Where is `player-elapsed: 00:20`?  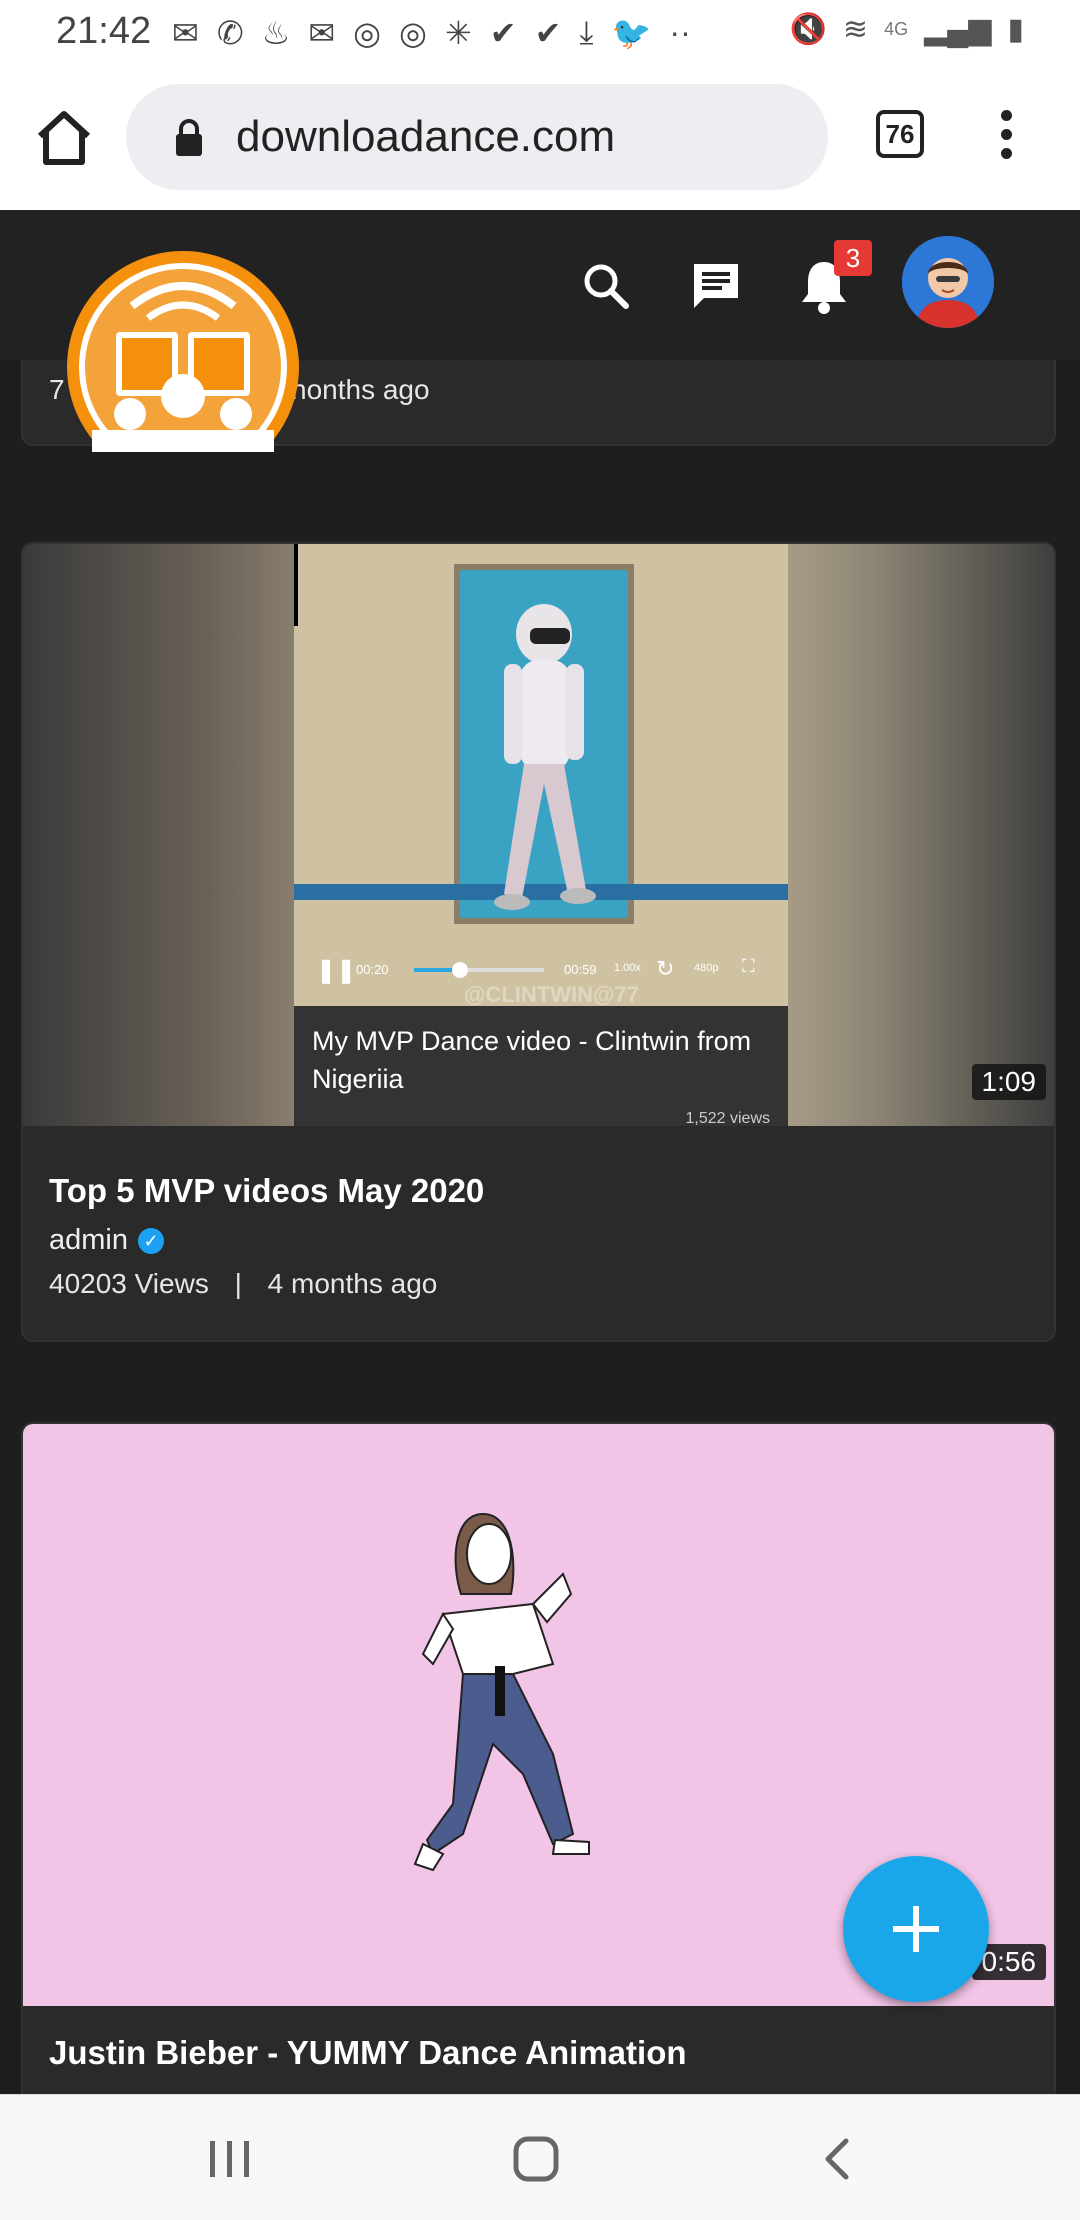 player-elapsed: 00:20 is located at coordinates (372, 969).